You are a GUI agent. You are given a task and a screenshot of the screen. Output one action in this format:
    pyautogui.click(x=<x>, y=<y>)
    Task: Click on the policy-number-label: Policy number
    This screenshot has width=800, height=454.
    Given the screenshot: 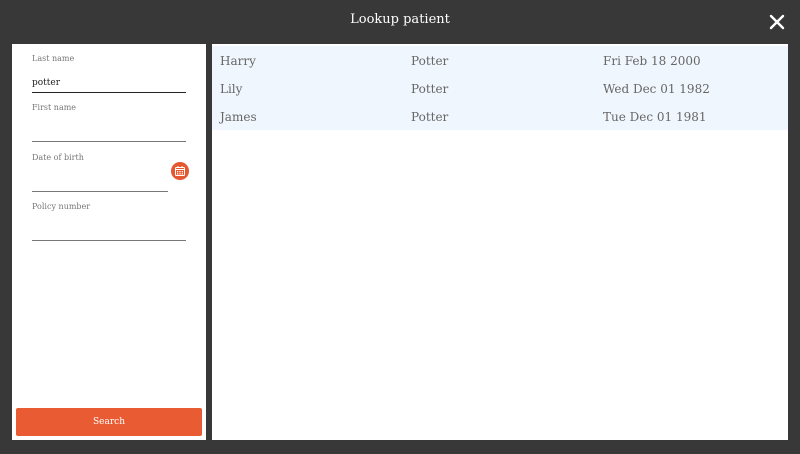 What is the action you would take?
    pyautogui.click(x=61, y=206)
    